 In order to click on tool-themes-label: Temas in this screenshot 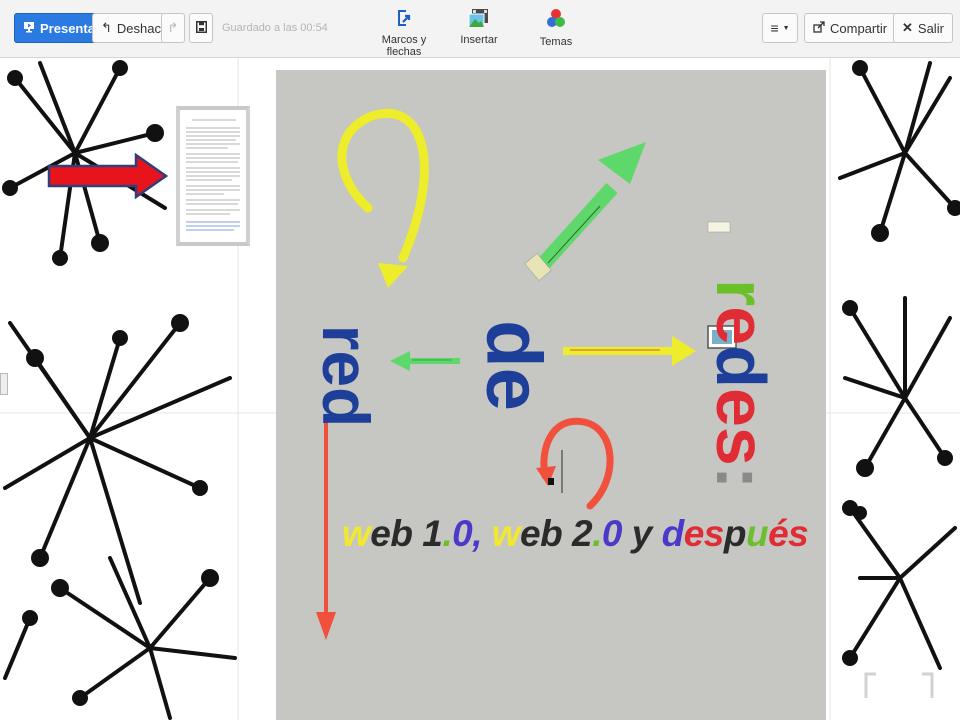, I will do `click(556, 42)`.